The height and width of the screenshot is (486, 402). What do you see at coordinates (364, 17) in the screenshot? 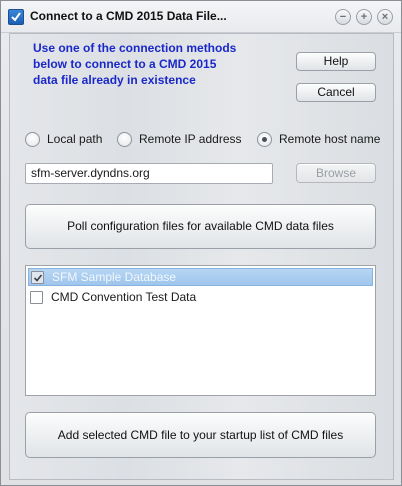
I see `maximize-button: +` at bounding box center [364, 17].